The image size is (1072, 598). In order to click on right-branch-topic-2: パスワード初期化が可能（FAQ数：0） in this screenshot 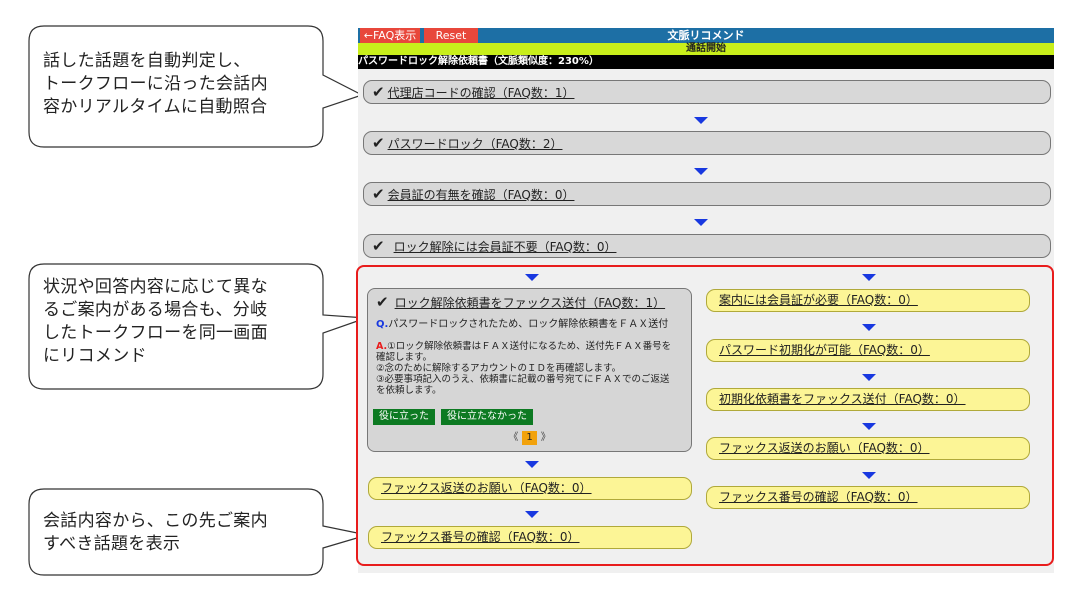, I will do `click(868, 350)`.